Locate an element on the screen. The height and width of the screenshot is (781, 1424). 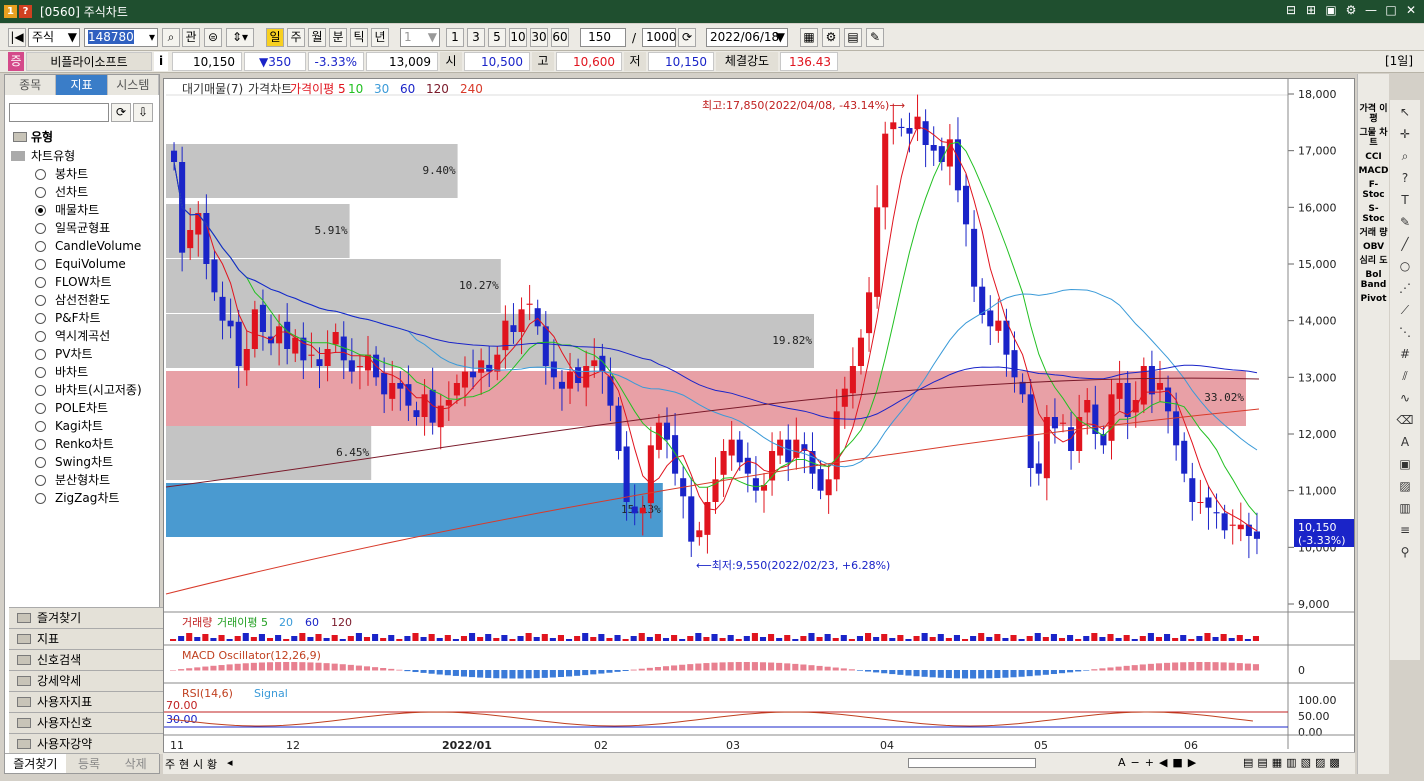
print-icon: ▤ is located at coordinates (853, 37).